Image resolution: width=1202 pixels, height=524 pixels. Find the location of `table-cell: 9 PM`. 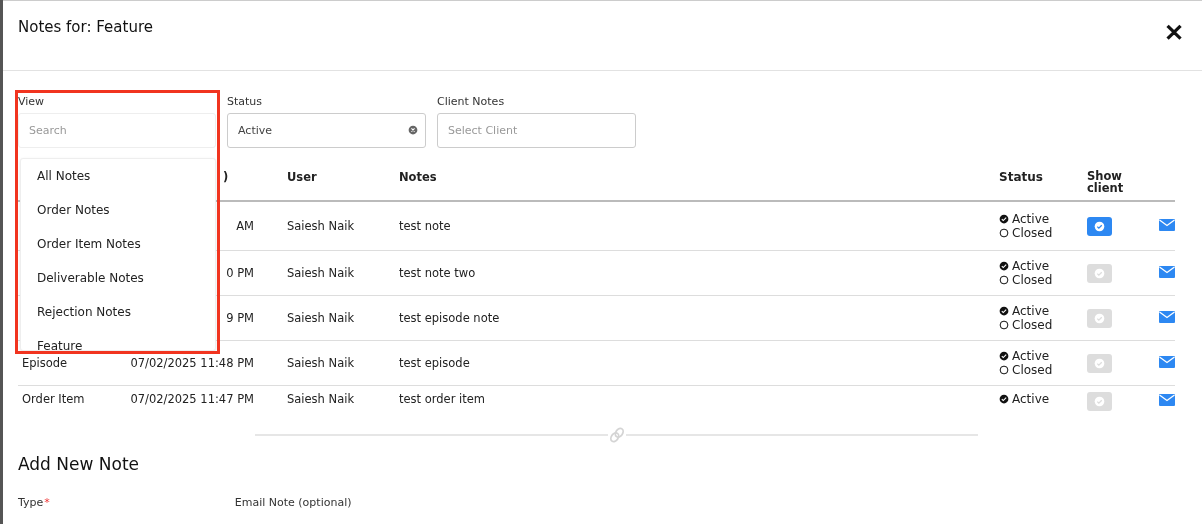

table-cell: 9 PM is located at coordinates (240, 318).